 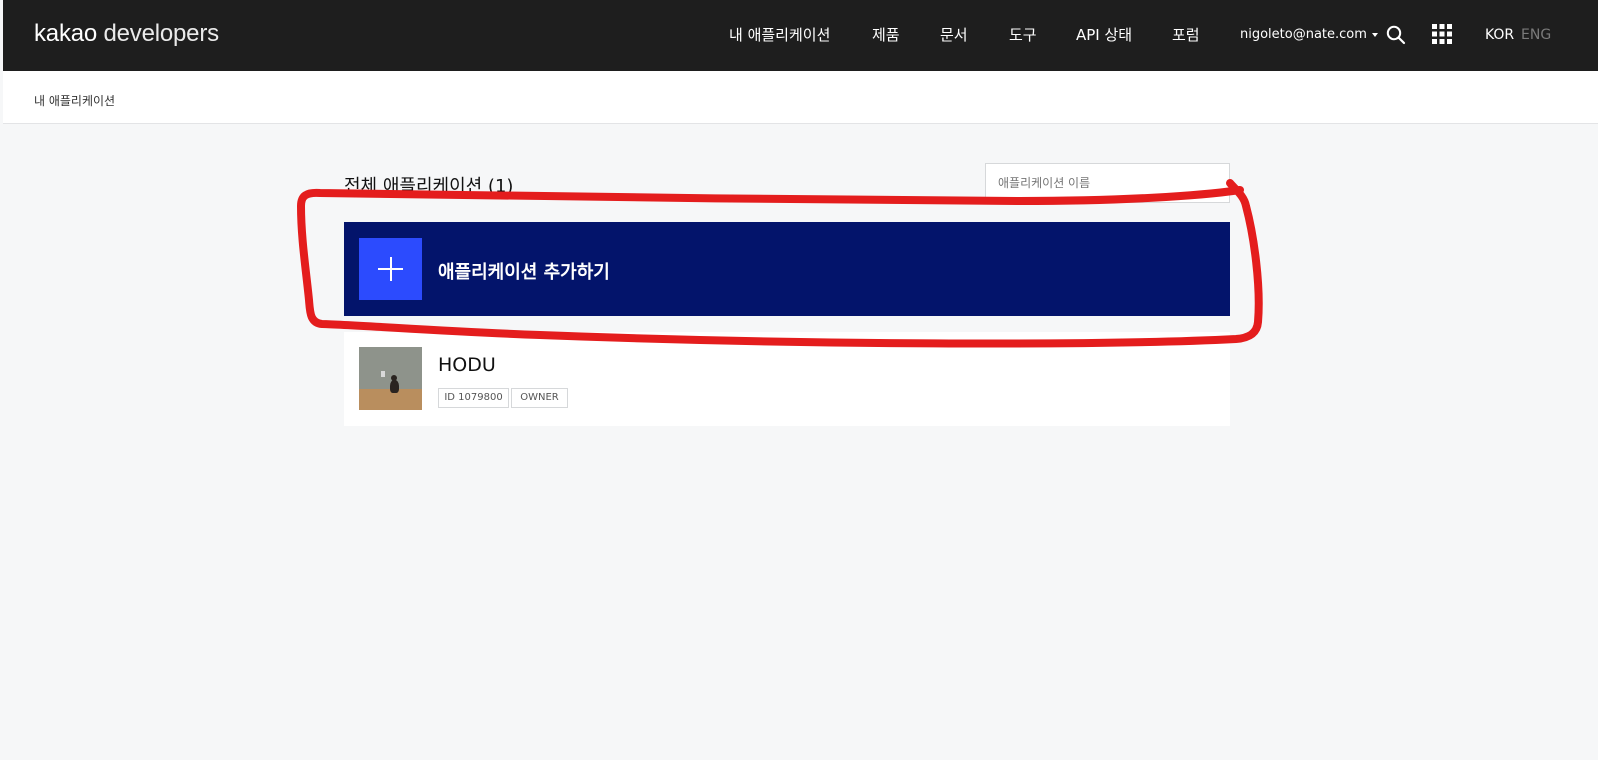 I want to click on apps-grid-icon, so click(x=1442, y=34).